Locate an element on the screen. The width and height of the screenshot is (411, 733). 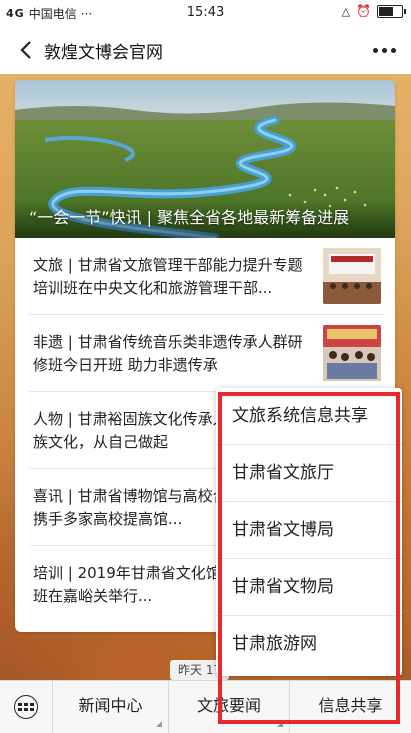
status-bar: 4G 中国电信 ··· 15:43 △ ⏰ is located at coordinates (205, 13).